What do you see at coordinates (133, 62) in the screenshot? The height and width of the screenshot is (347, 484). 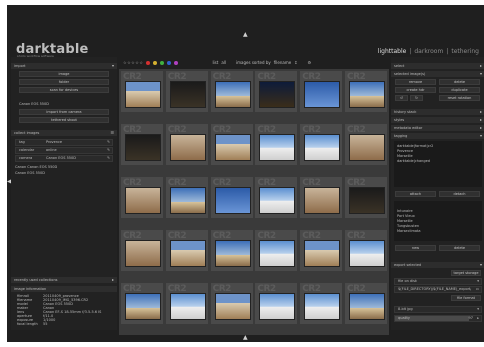 I see `star-rating-filter: ☆☆☆☆☆` at bounding box center [133, 62].